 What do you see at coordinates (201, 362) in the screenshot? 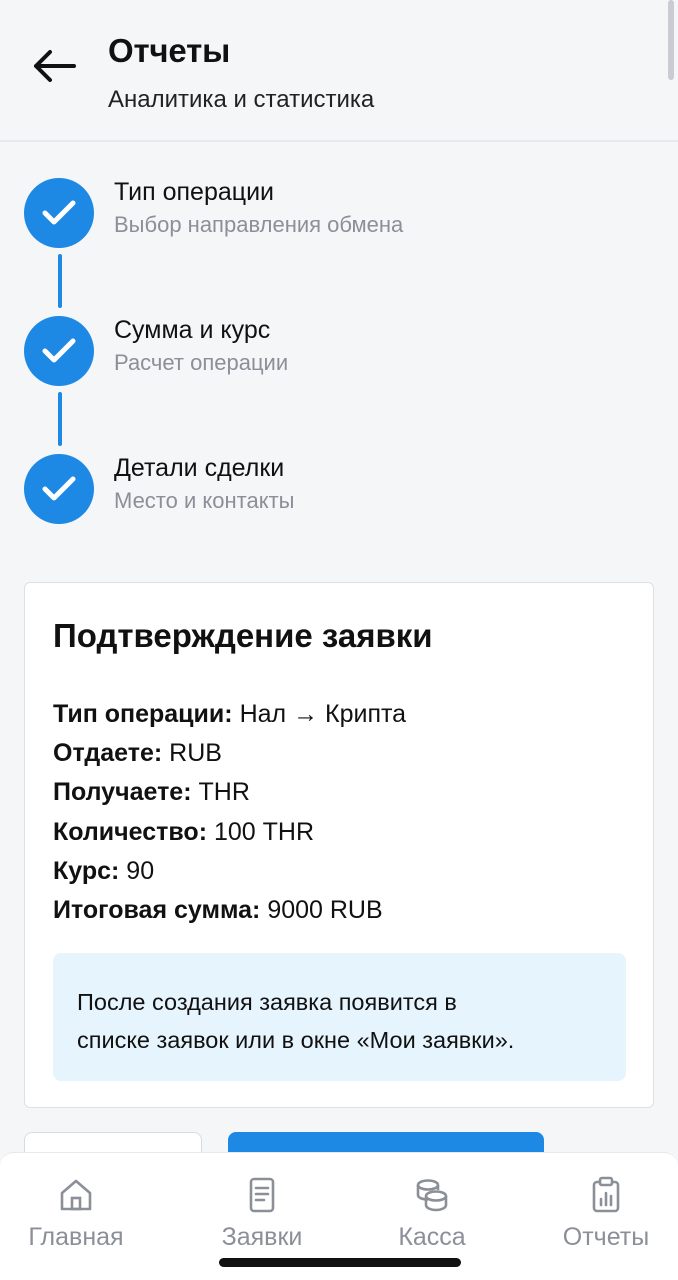
I see `step-subtitle: Расчет операции` at bounding box center [201, 362].